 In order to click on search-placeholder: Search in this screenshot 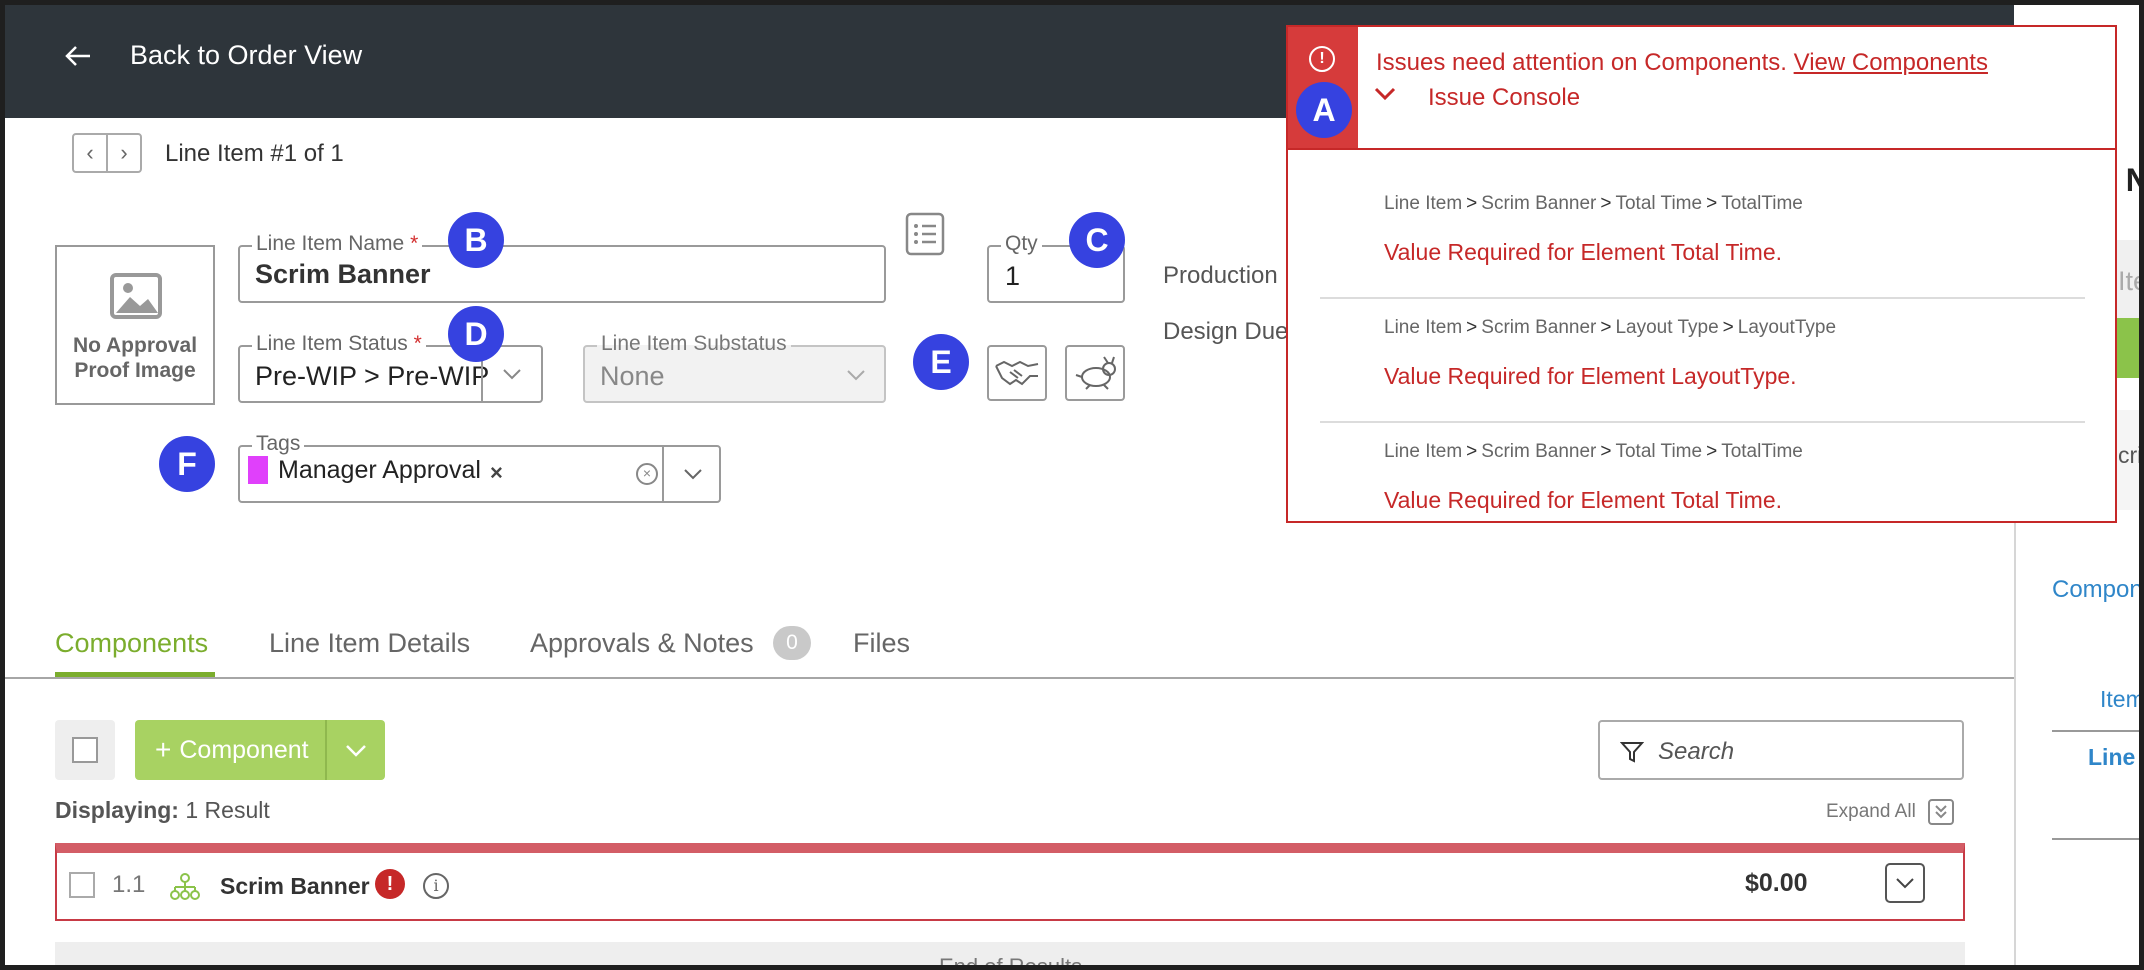, I will do `click(1696, 751)`.